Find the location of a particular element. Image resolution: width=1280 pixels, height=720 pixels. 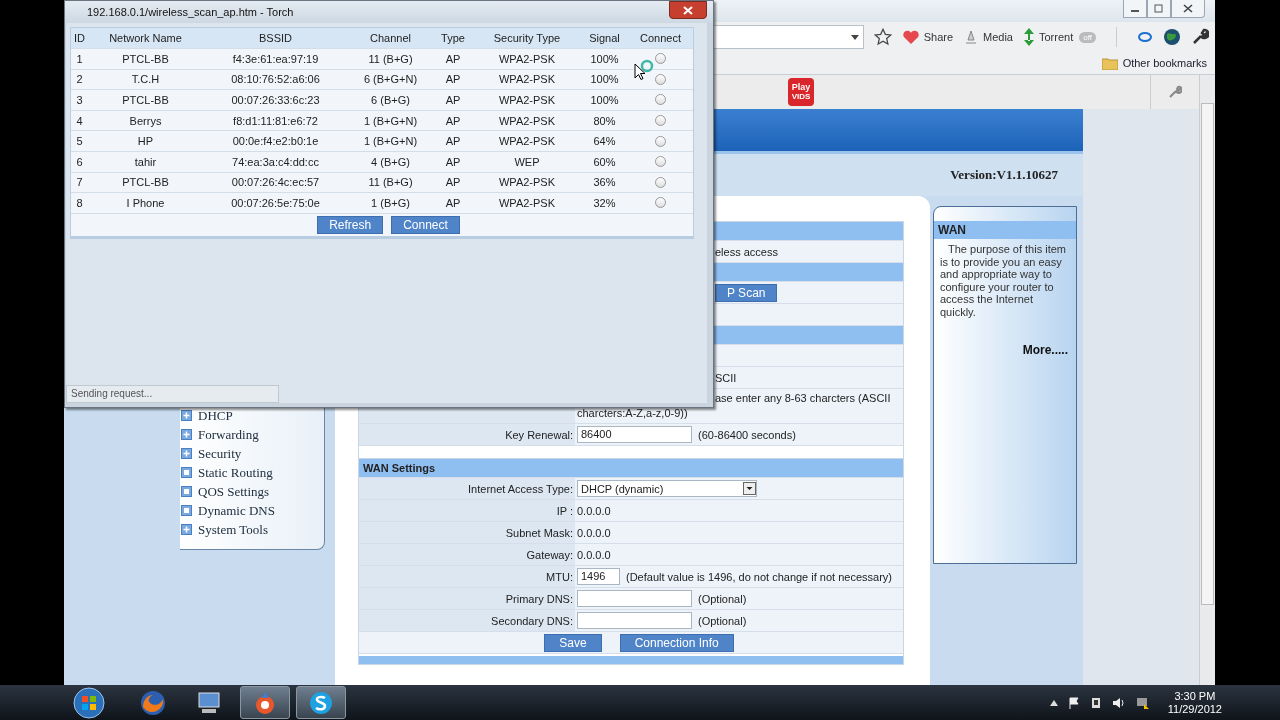

scrollbar is located at coordinates (1207, 380).